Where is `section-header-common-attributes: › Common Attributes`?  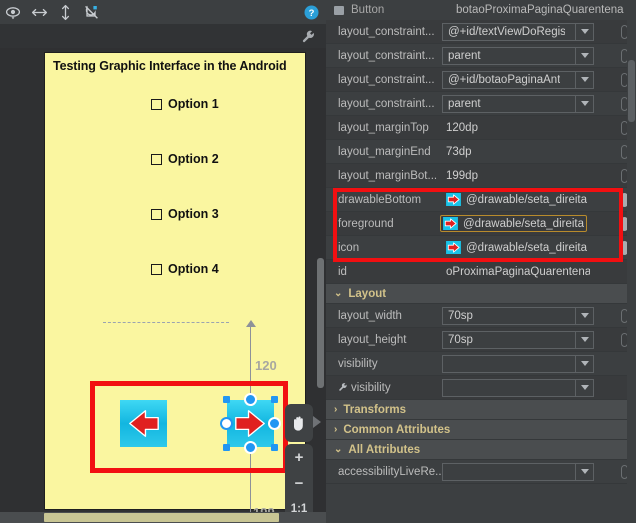
section-header-common-attributes: › Common Attributes is located at coordinates (481, 430).